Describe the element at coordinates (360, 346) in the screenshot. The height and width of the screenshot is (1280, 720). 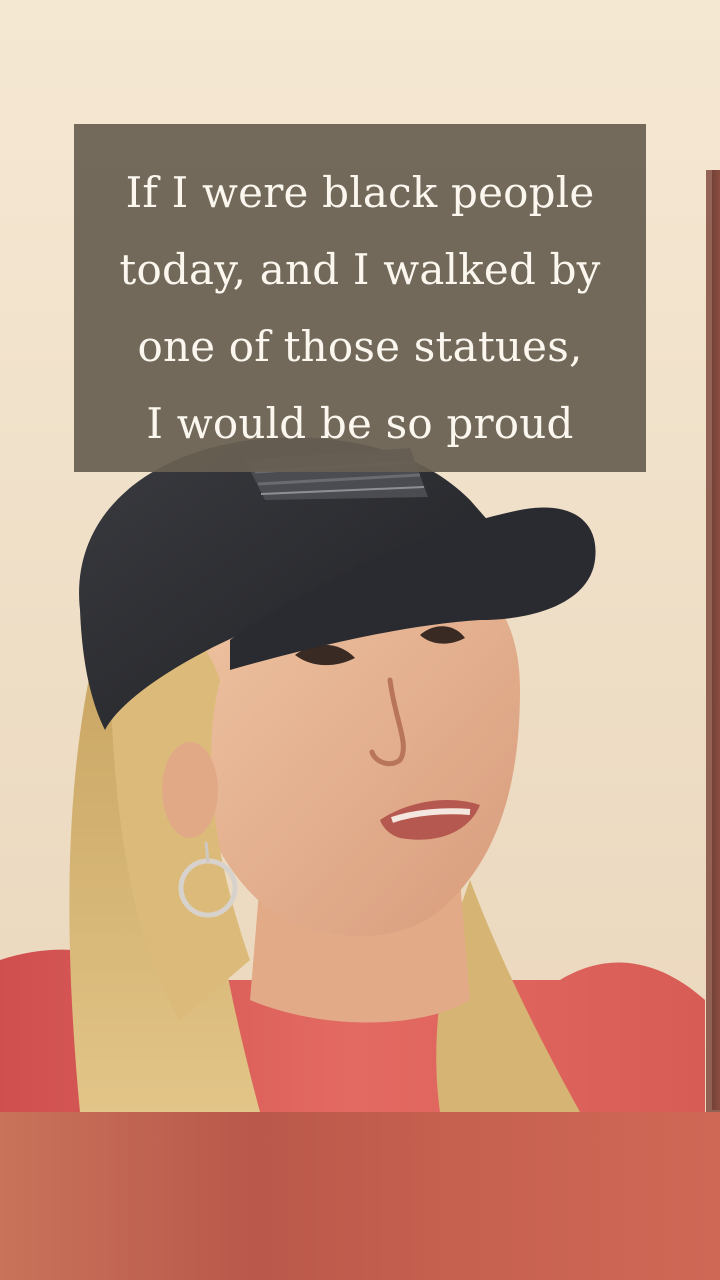
I see `caption-line-3: one of those statues,` at that location.